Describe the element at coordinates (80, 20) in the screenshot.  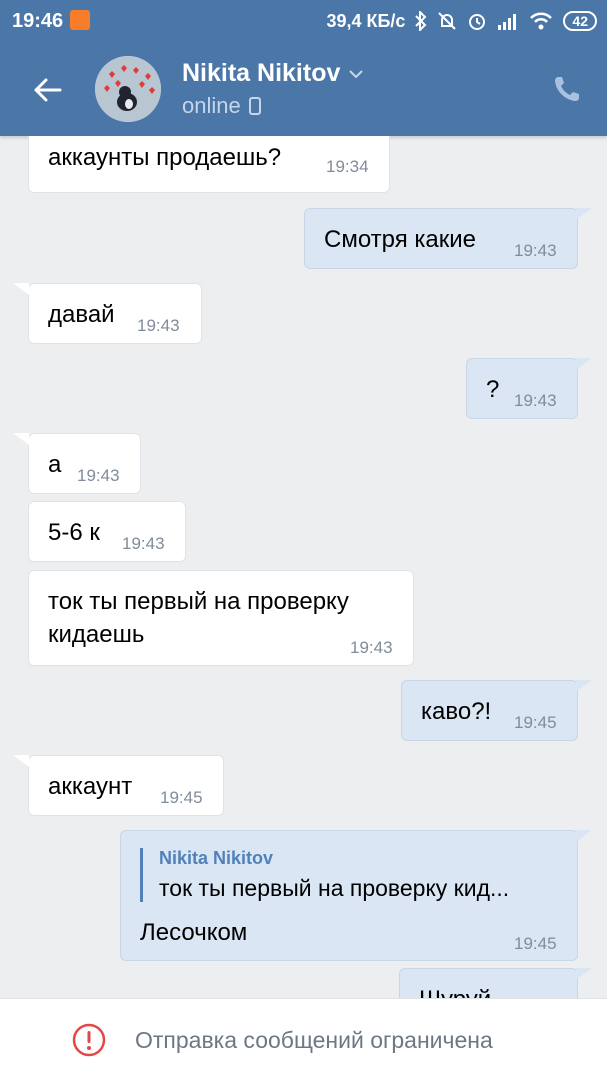
I see `app-notification-icon` at that location.